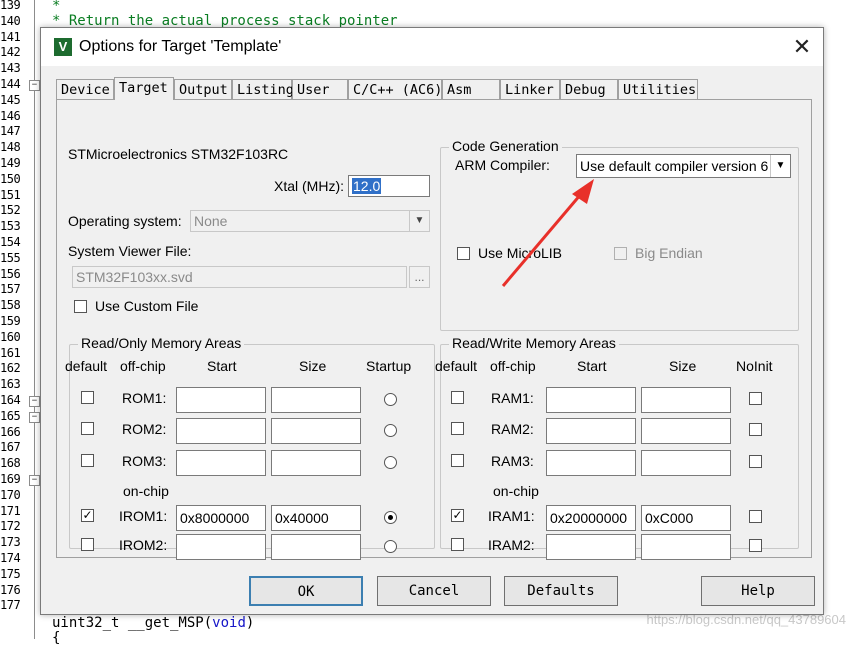 The image size is (856, 646). What do you see at coordinates (10, 147) in the screenshot?
I see `line-number: 148` at bounding box center [10, 147].